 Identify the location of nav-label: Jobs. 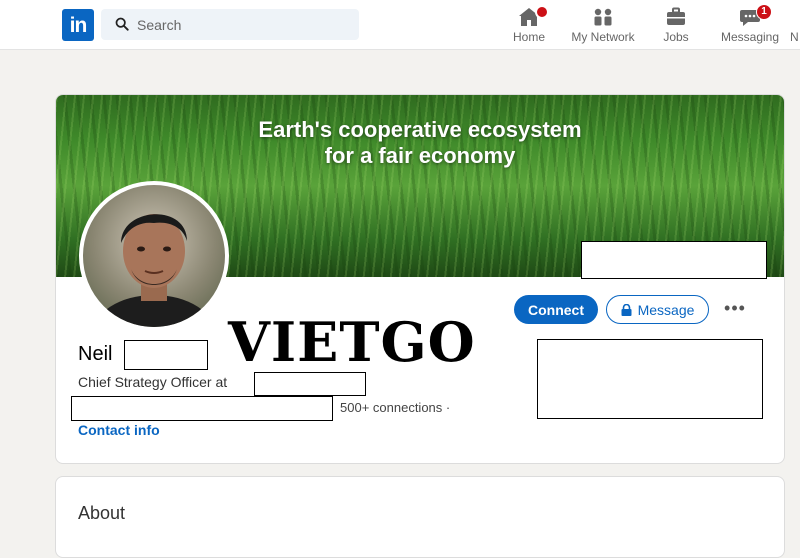
(676, 37).